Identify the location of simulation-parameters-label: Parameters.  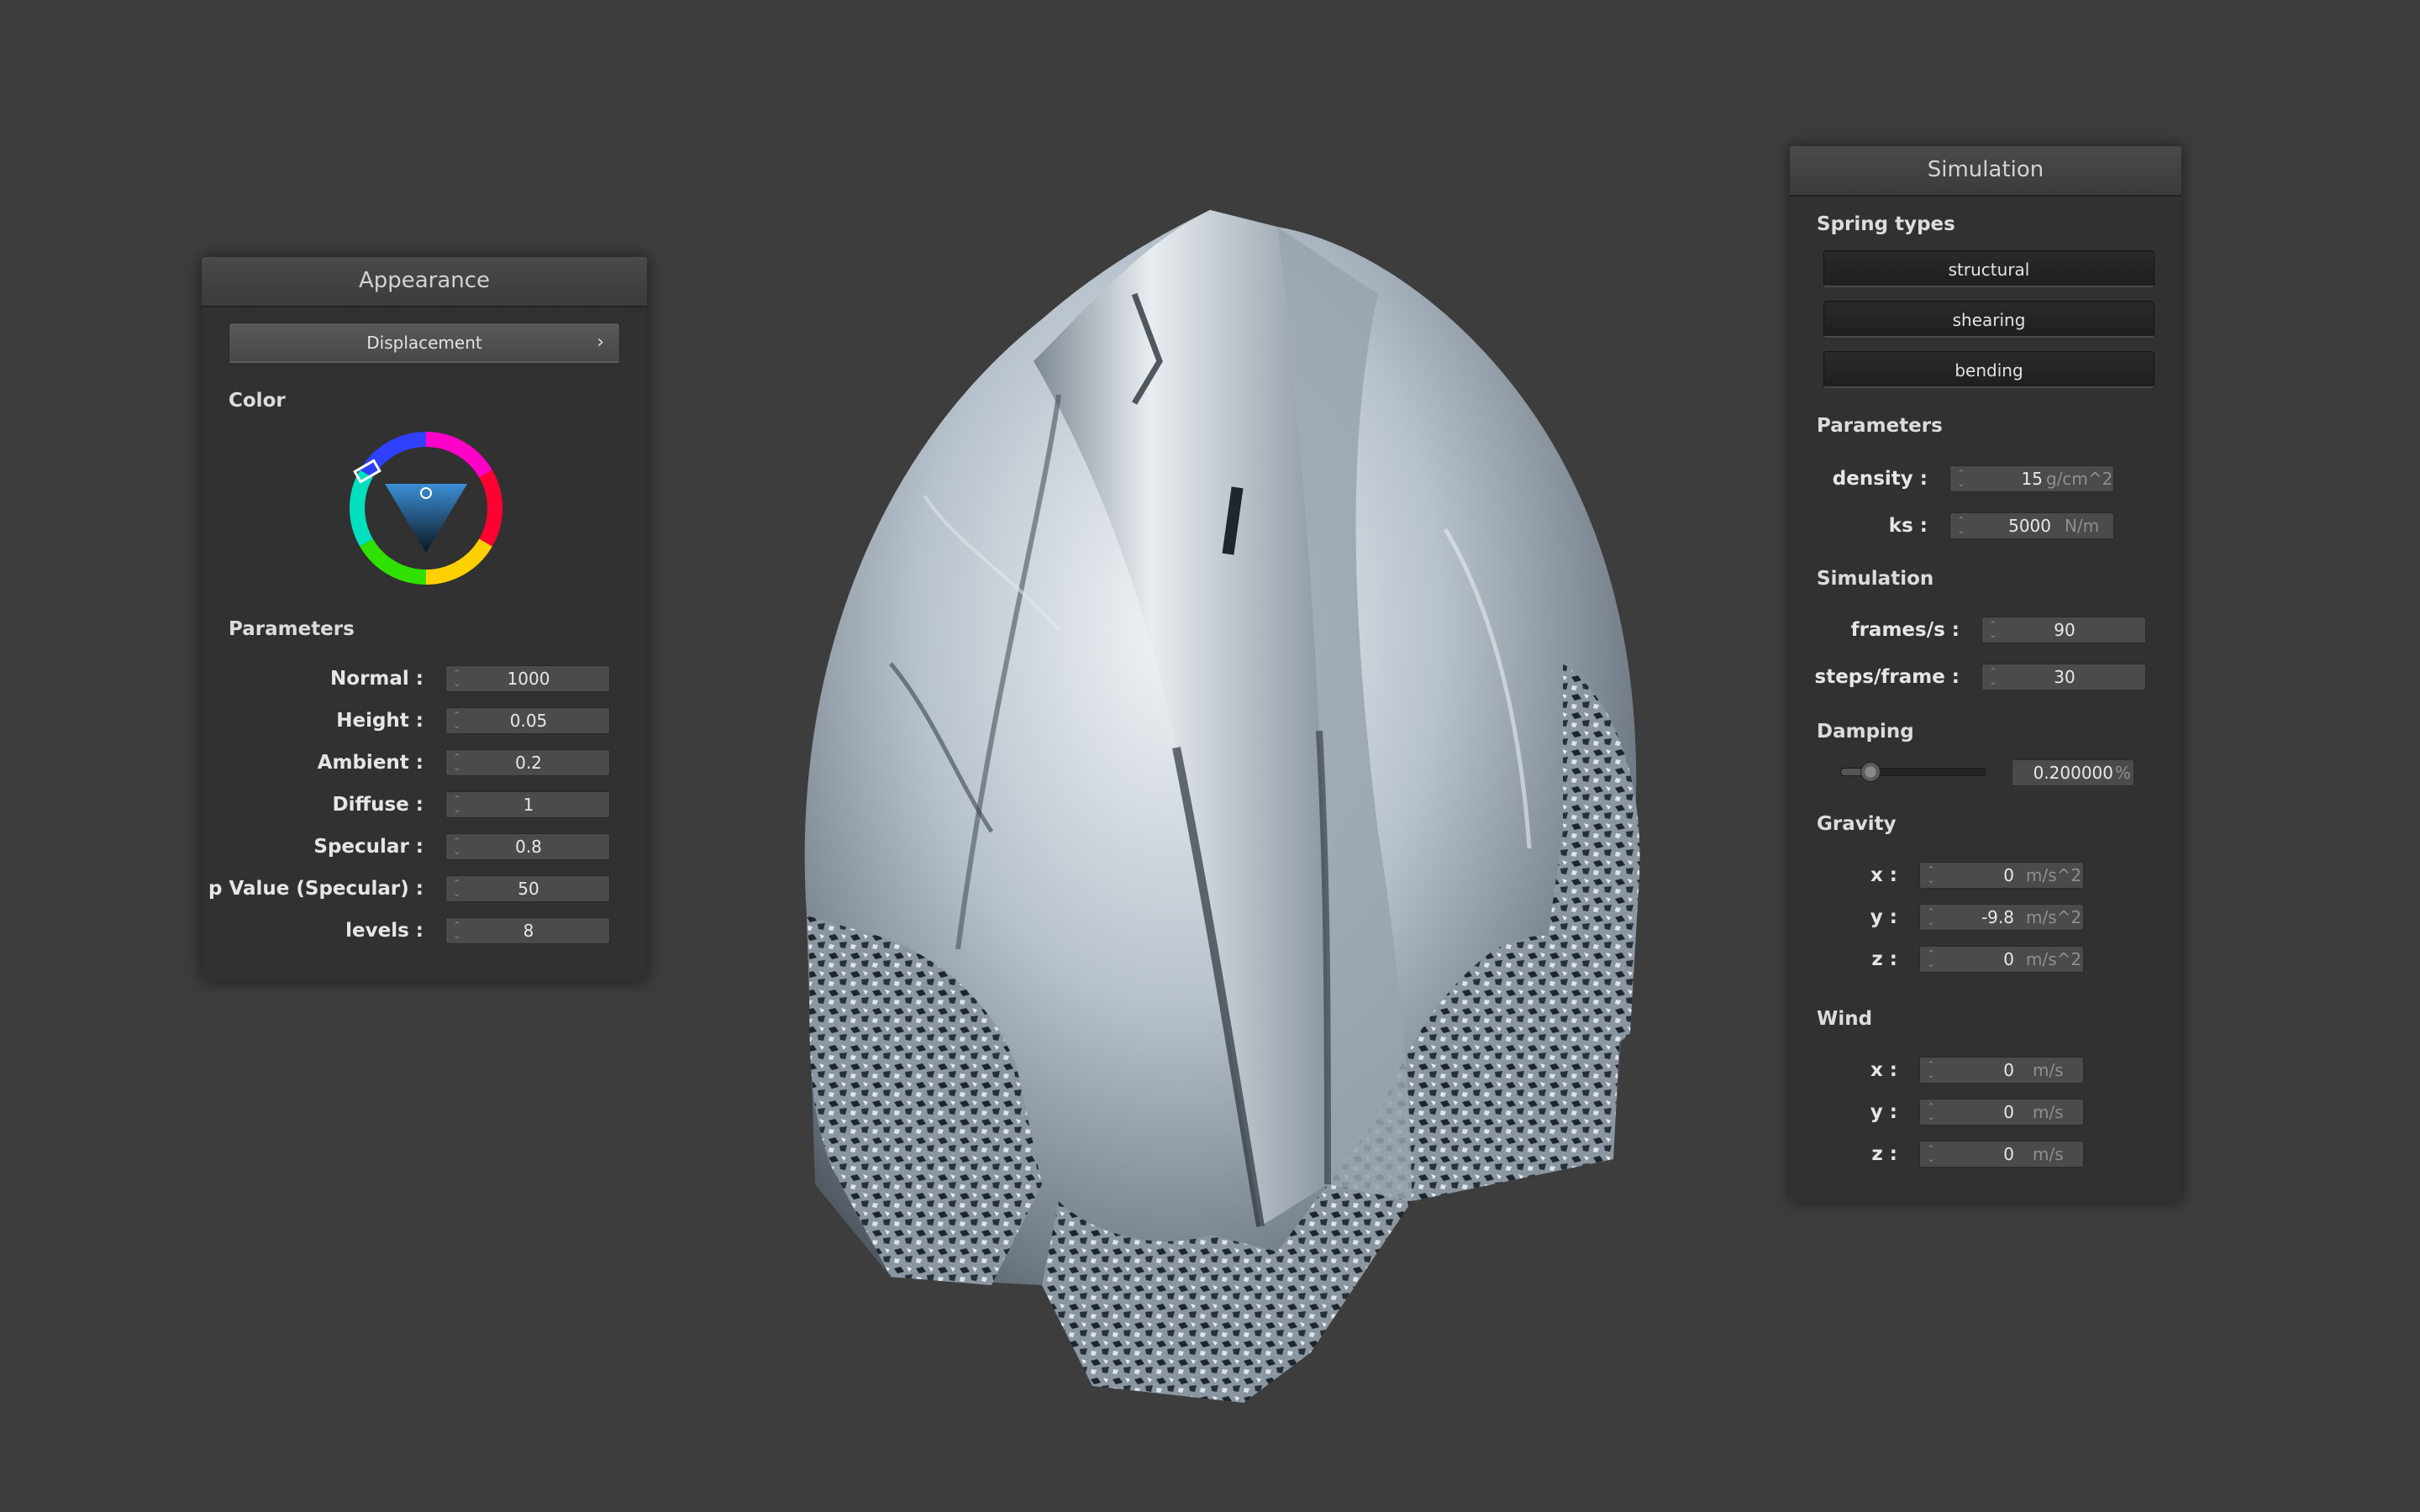
(1880, 426).